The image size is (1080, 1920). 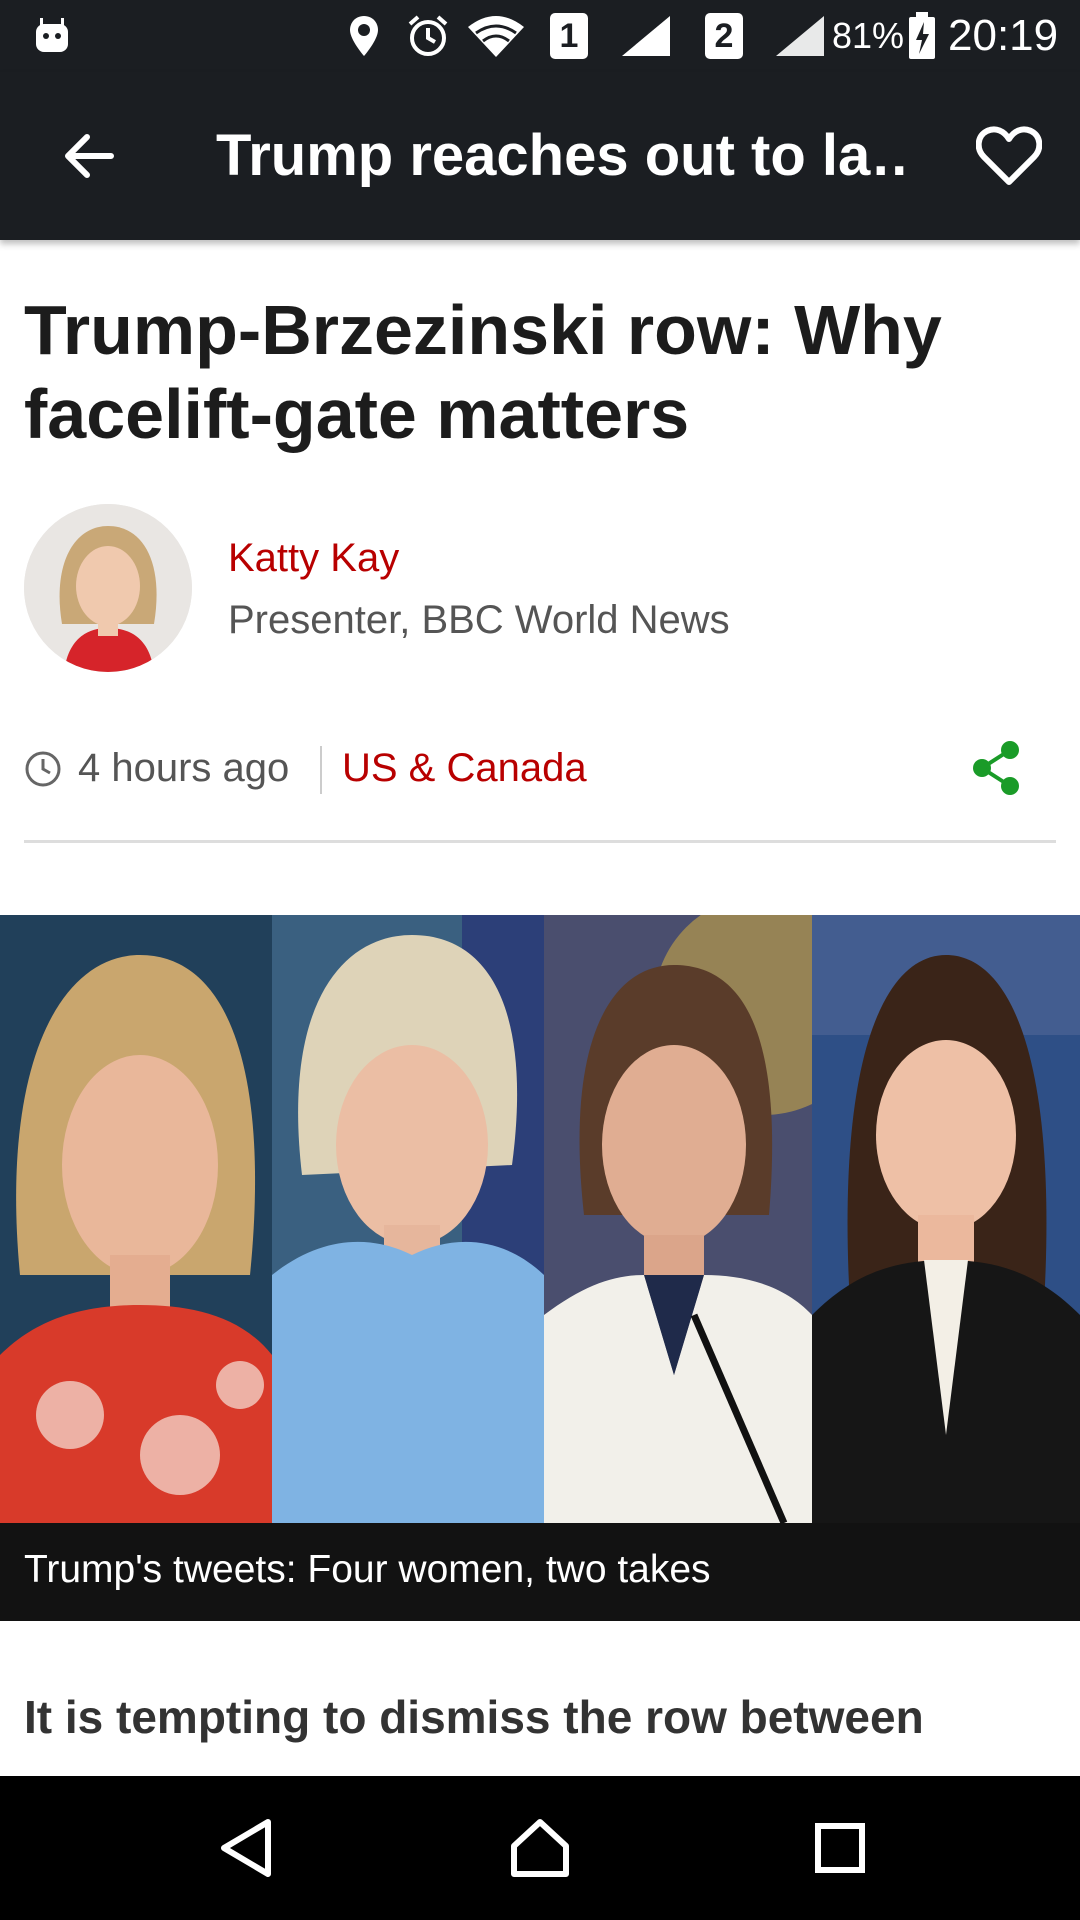 I want to click on share-icon, so click(x=996, y=768).